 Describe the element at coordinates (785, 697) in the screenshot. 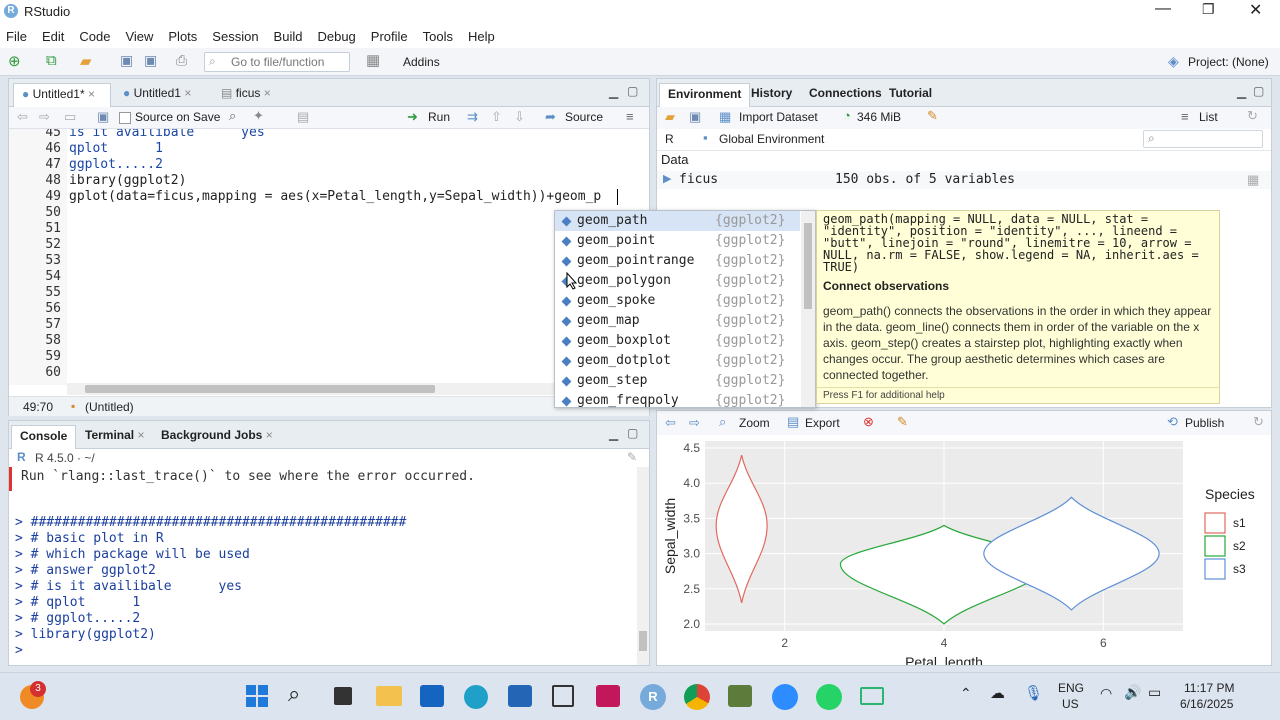

I see `zoom-icon` at that location.